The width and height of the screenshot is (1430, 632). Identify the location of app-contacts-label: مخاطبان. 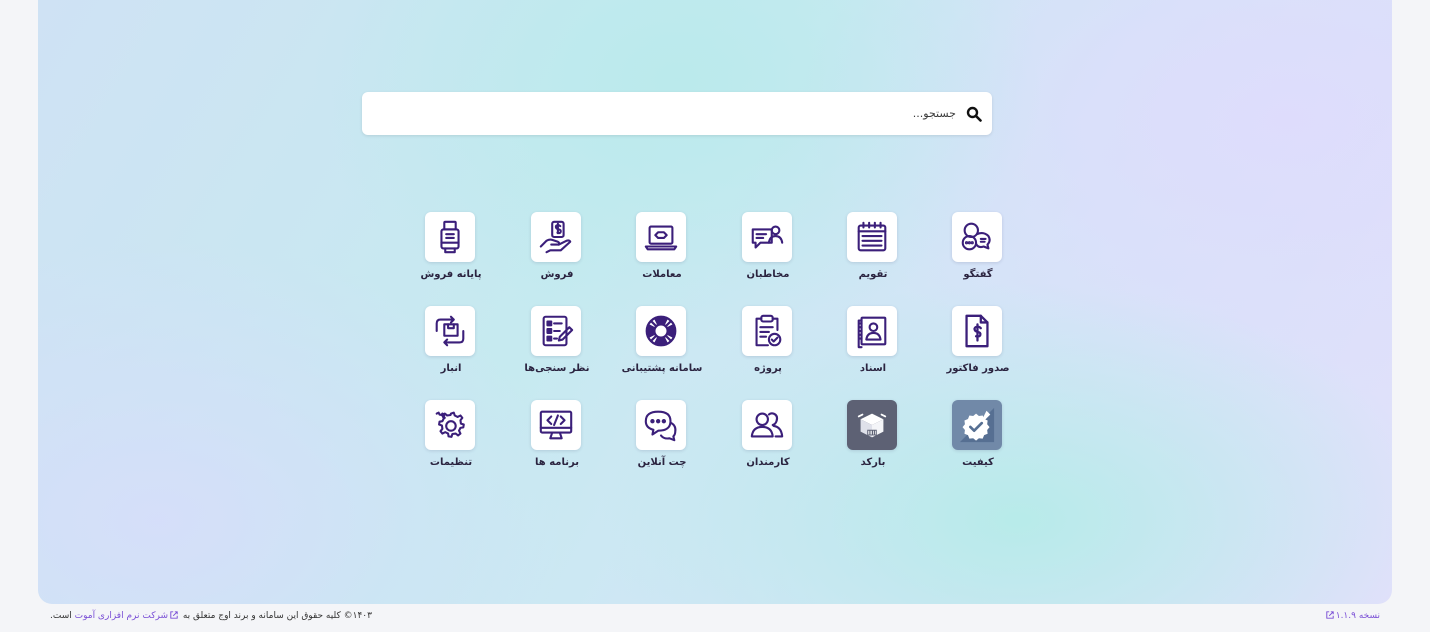
(768, 274).